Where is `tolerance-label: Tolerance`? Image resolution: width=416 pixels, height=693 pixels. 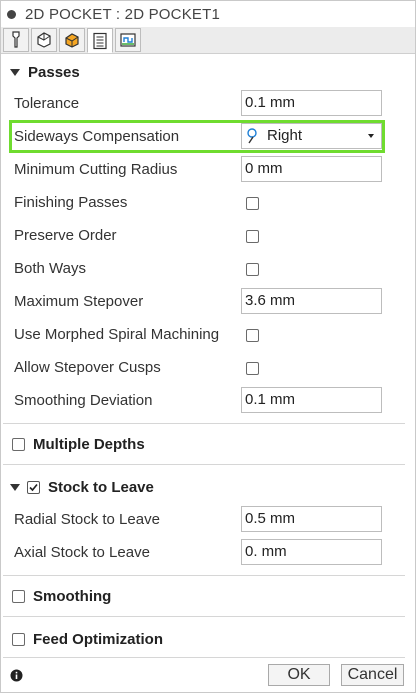 tolerance-label: Tolerance is located at coordinates (47, 103).